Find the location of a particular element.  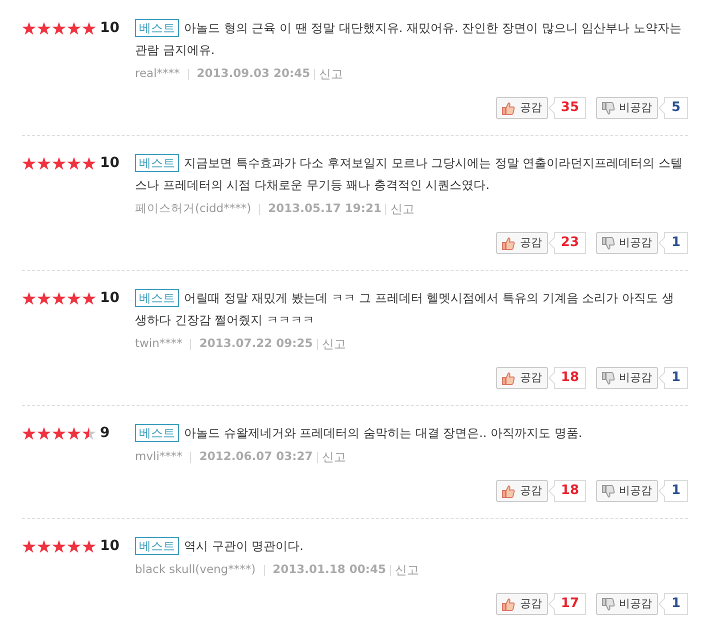

review-date: 2013.09.03 20:45 is located at coordinates (253, 73).